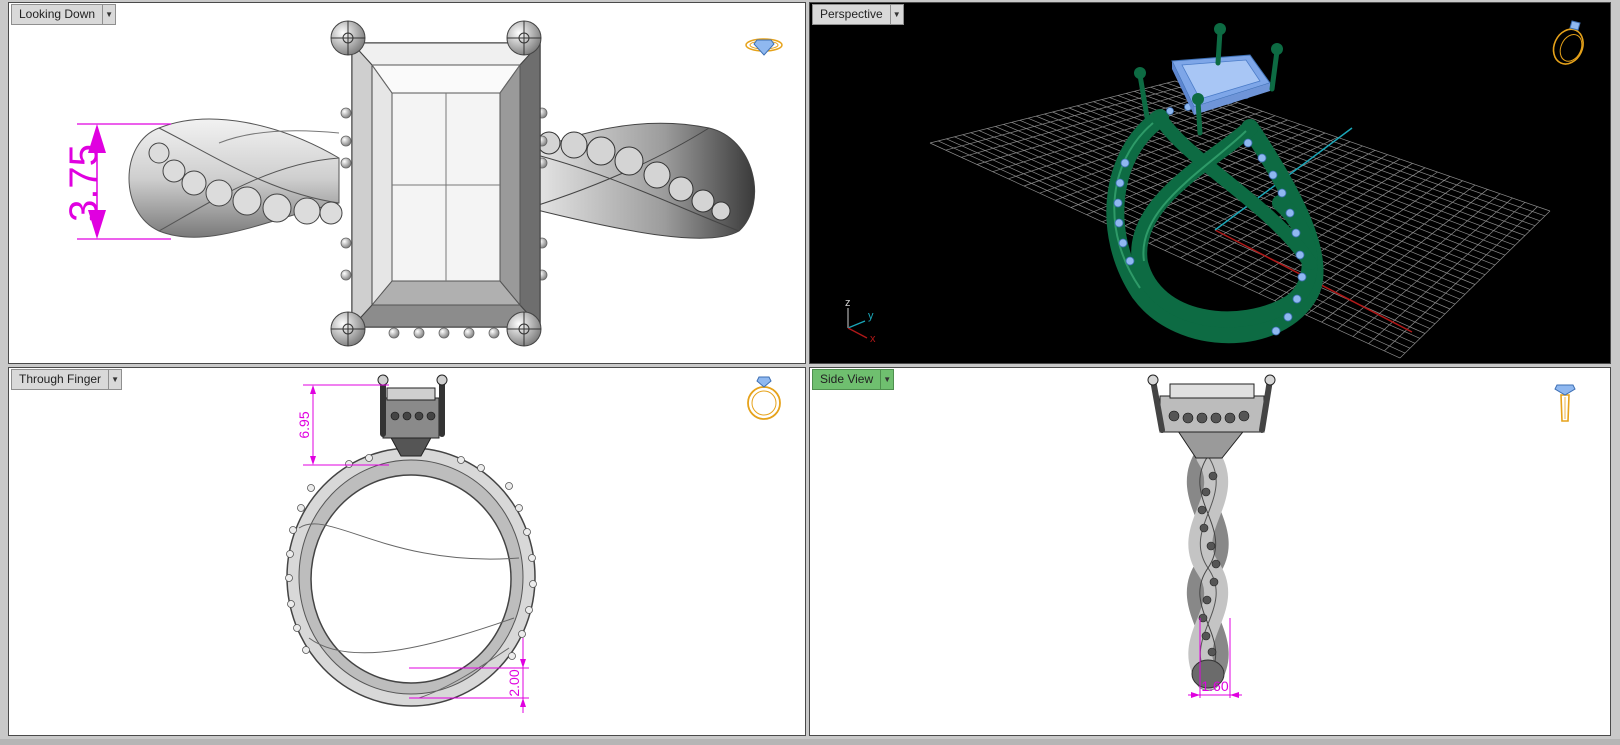  I want to click on viewport-label-perspective: Perspective ▼, so click(858, 14).